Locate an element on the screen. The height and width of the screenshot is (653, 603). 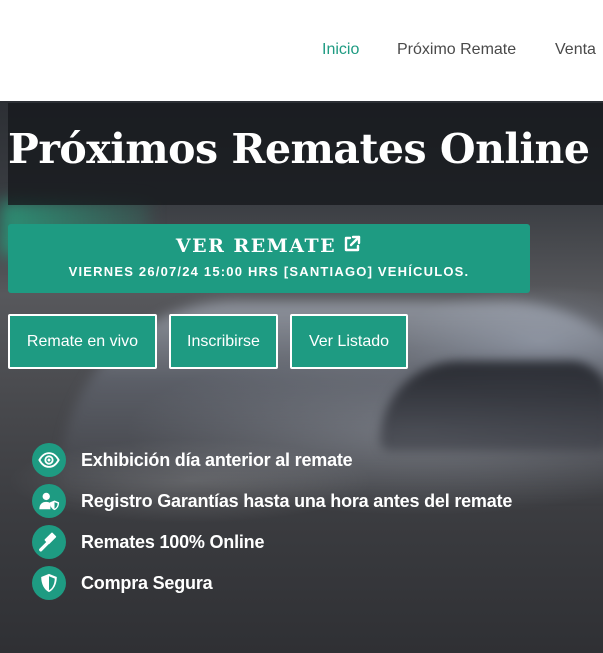
hero-background-car-window is located at coordinates (491, 406).